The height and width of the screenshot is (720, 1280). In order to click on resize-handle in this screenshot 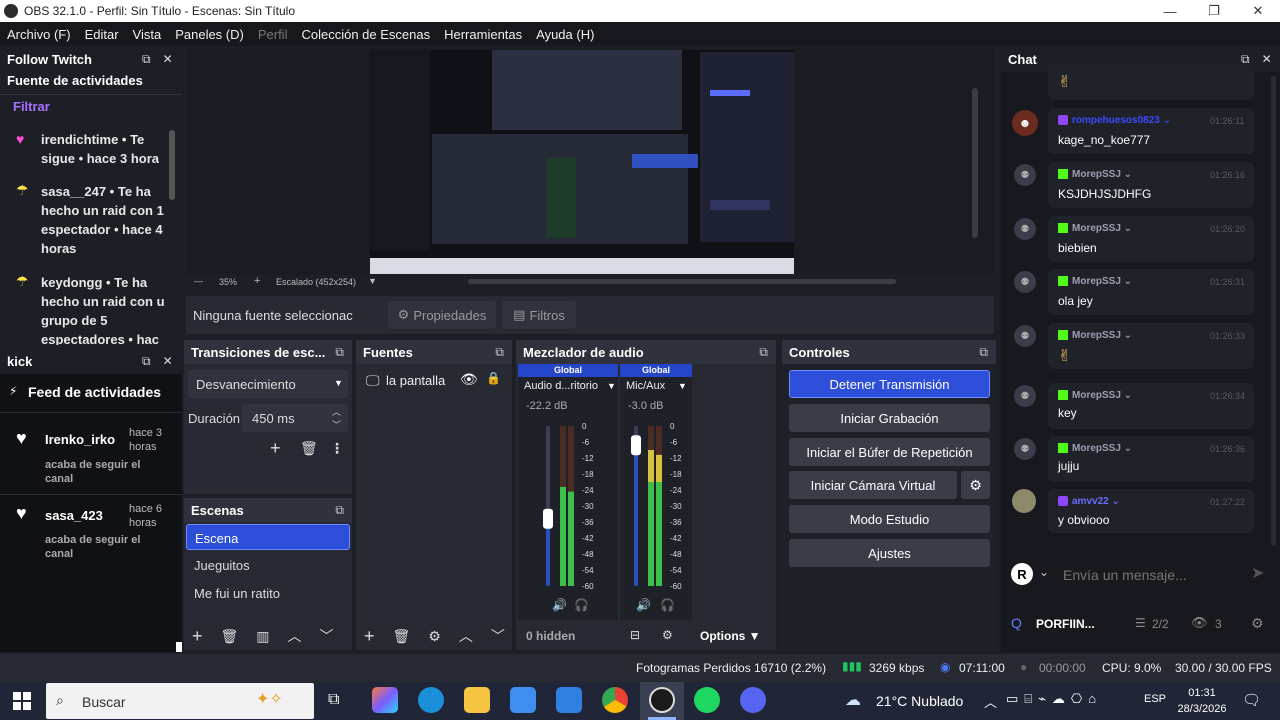, I will do `click(179, 647)`.